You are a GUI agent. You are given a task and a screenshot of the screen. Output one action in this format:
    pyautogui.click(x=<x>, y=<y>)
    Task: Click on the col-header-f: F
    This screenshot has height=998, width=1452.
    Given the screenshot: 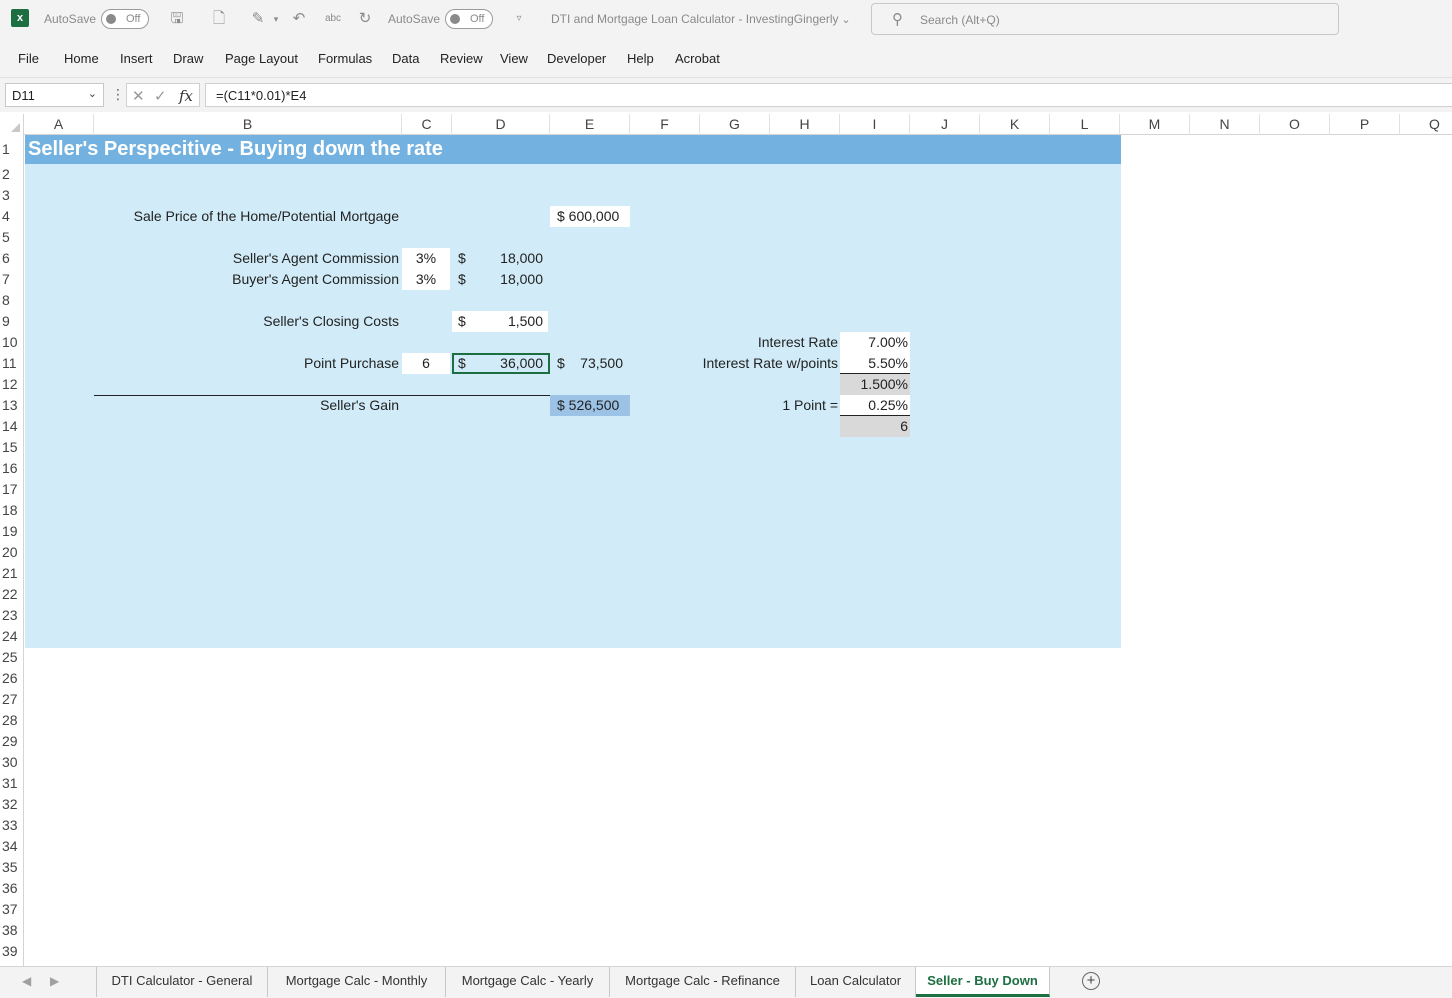 What is the action you would take?
    pyautogui.click(x=665, y=124)
    